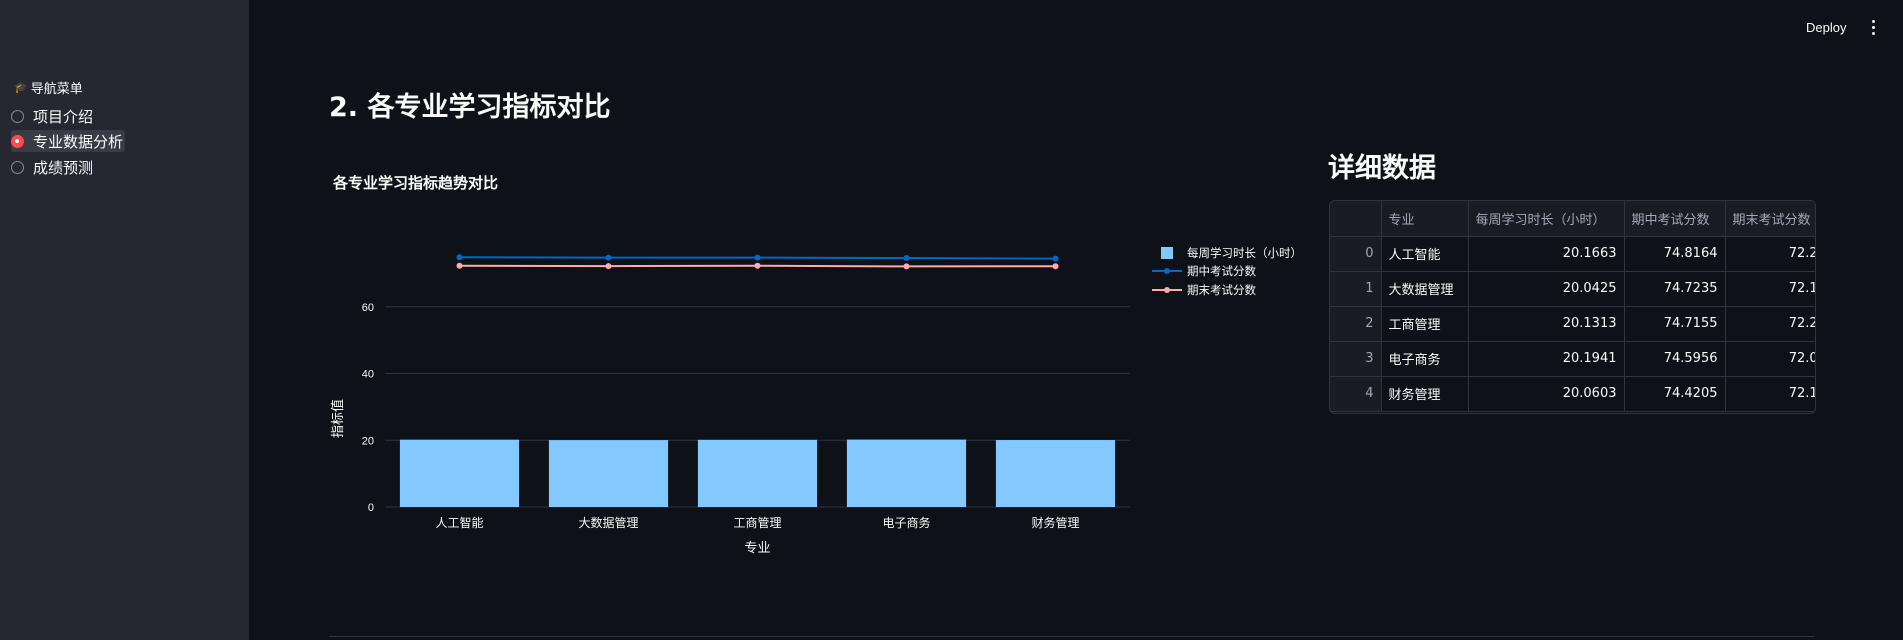  What do you see at coordinates (63, 167) in the screenshot?
I see `nav-radio-label: 成绩预测` at bounding box center [63, 167].